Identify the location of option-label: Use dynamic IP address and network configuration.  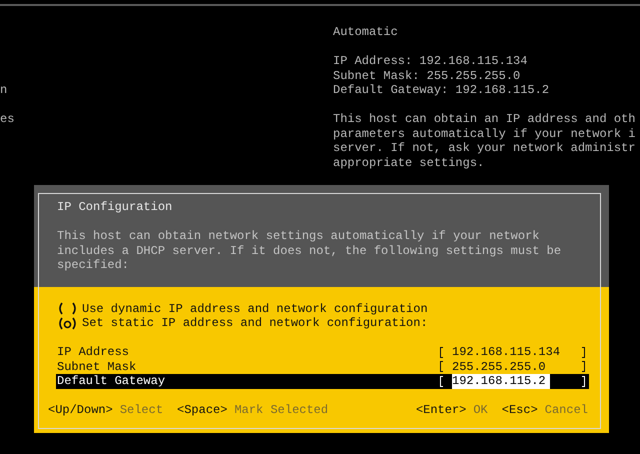
(255, 309).